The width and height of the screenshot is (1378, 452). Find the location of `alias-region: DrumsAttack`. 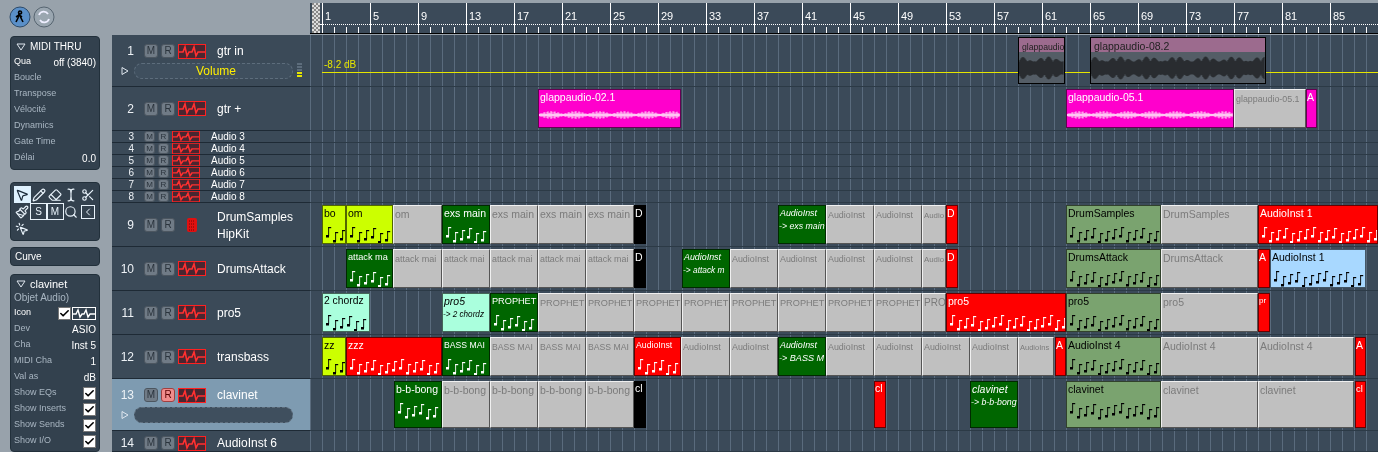

alias-region: DrumsAttack is located at coordinates (1209, 268).